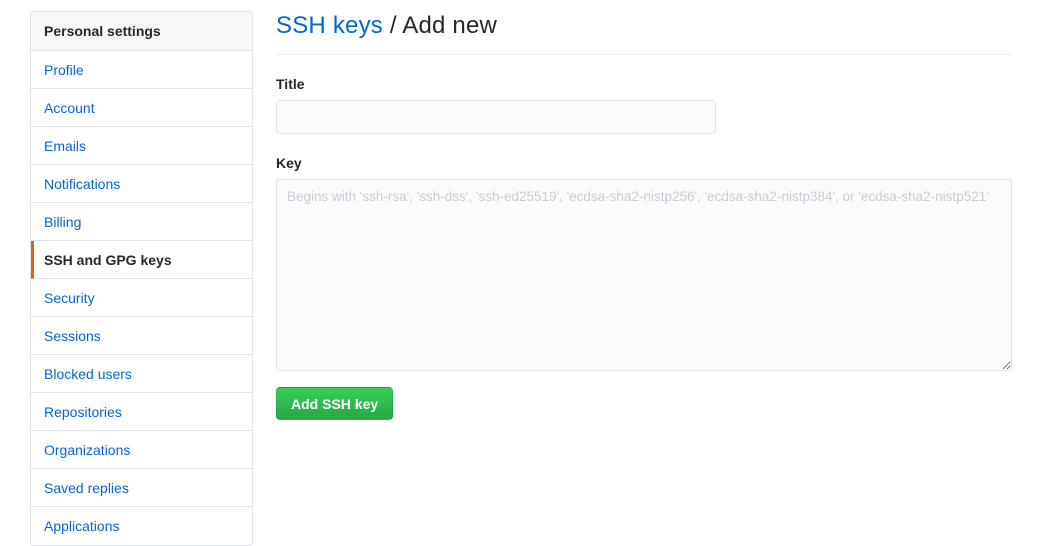 The image size is (1047, 546). I want to click on sidebar-item-label: Blocked users, so click(88, 374).